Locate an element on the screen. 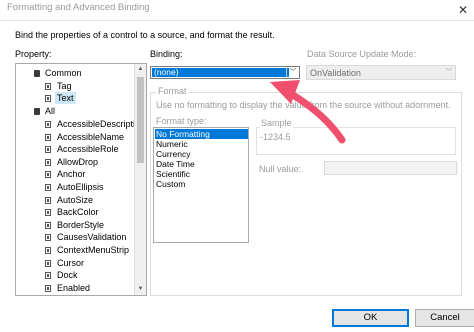  scroll-up-icon: ▲ is located at coordinates (140, 69).